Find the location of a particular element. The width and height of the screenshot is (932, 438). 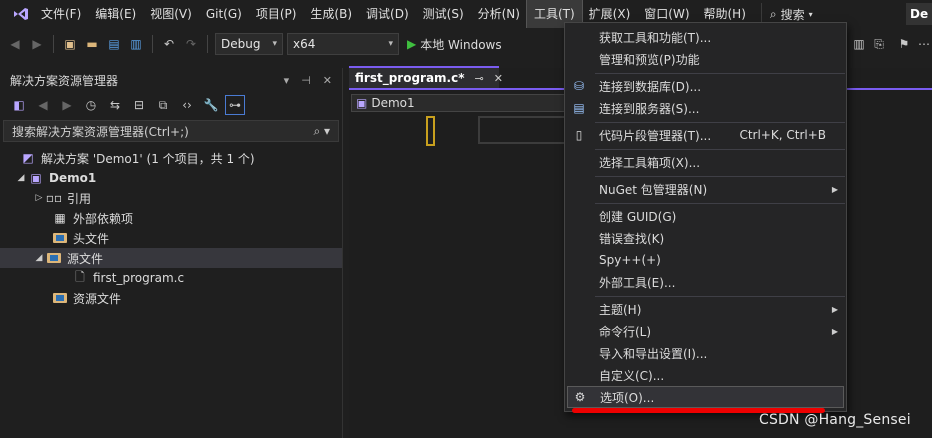

menu-git: Git(G) is located at coordinates (224, 14).